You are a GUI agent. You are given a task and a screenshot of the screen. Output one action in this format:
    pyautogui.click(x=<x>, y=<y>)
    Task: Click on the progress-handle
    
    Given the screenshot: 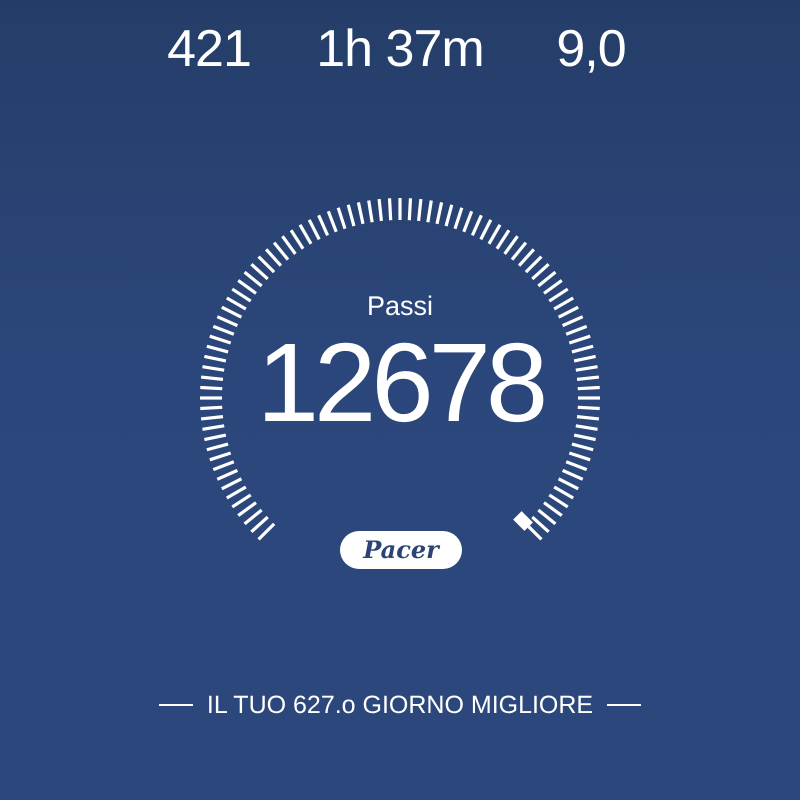 What is the action you would take?
    pyautogui.click(x=528, y=526)
    